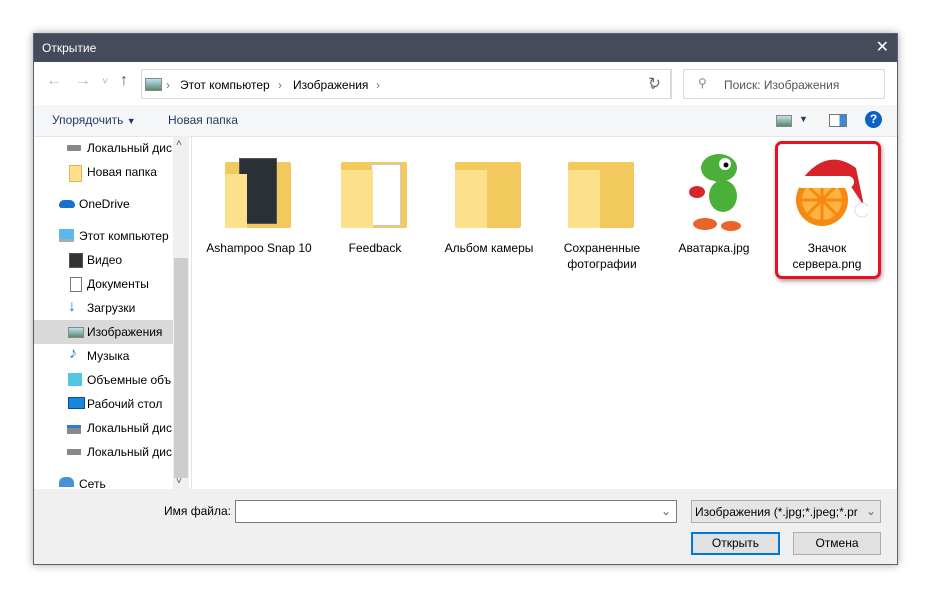 This screenshot has height=597, width=929. I want to click on desktop-icon, so click(76, 403).